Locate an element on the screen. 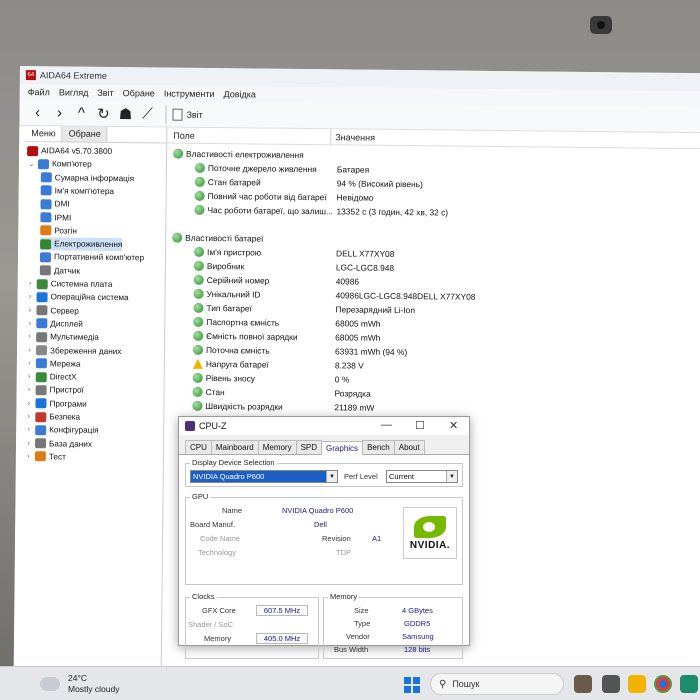 The height and width of the screenshot is (700, 700). tree-item: › Конфігурація is located at coordinates (61, 430).